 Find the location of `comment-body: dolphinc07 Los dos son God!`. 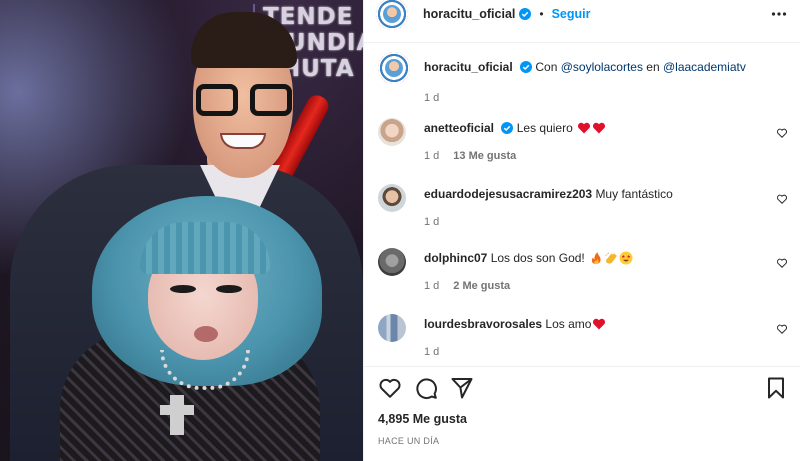

comment-body: dolphinc07 Los dos son God! is located at coordinates (594, 258).